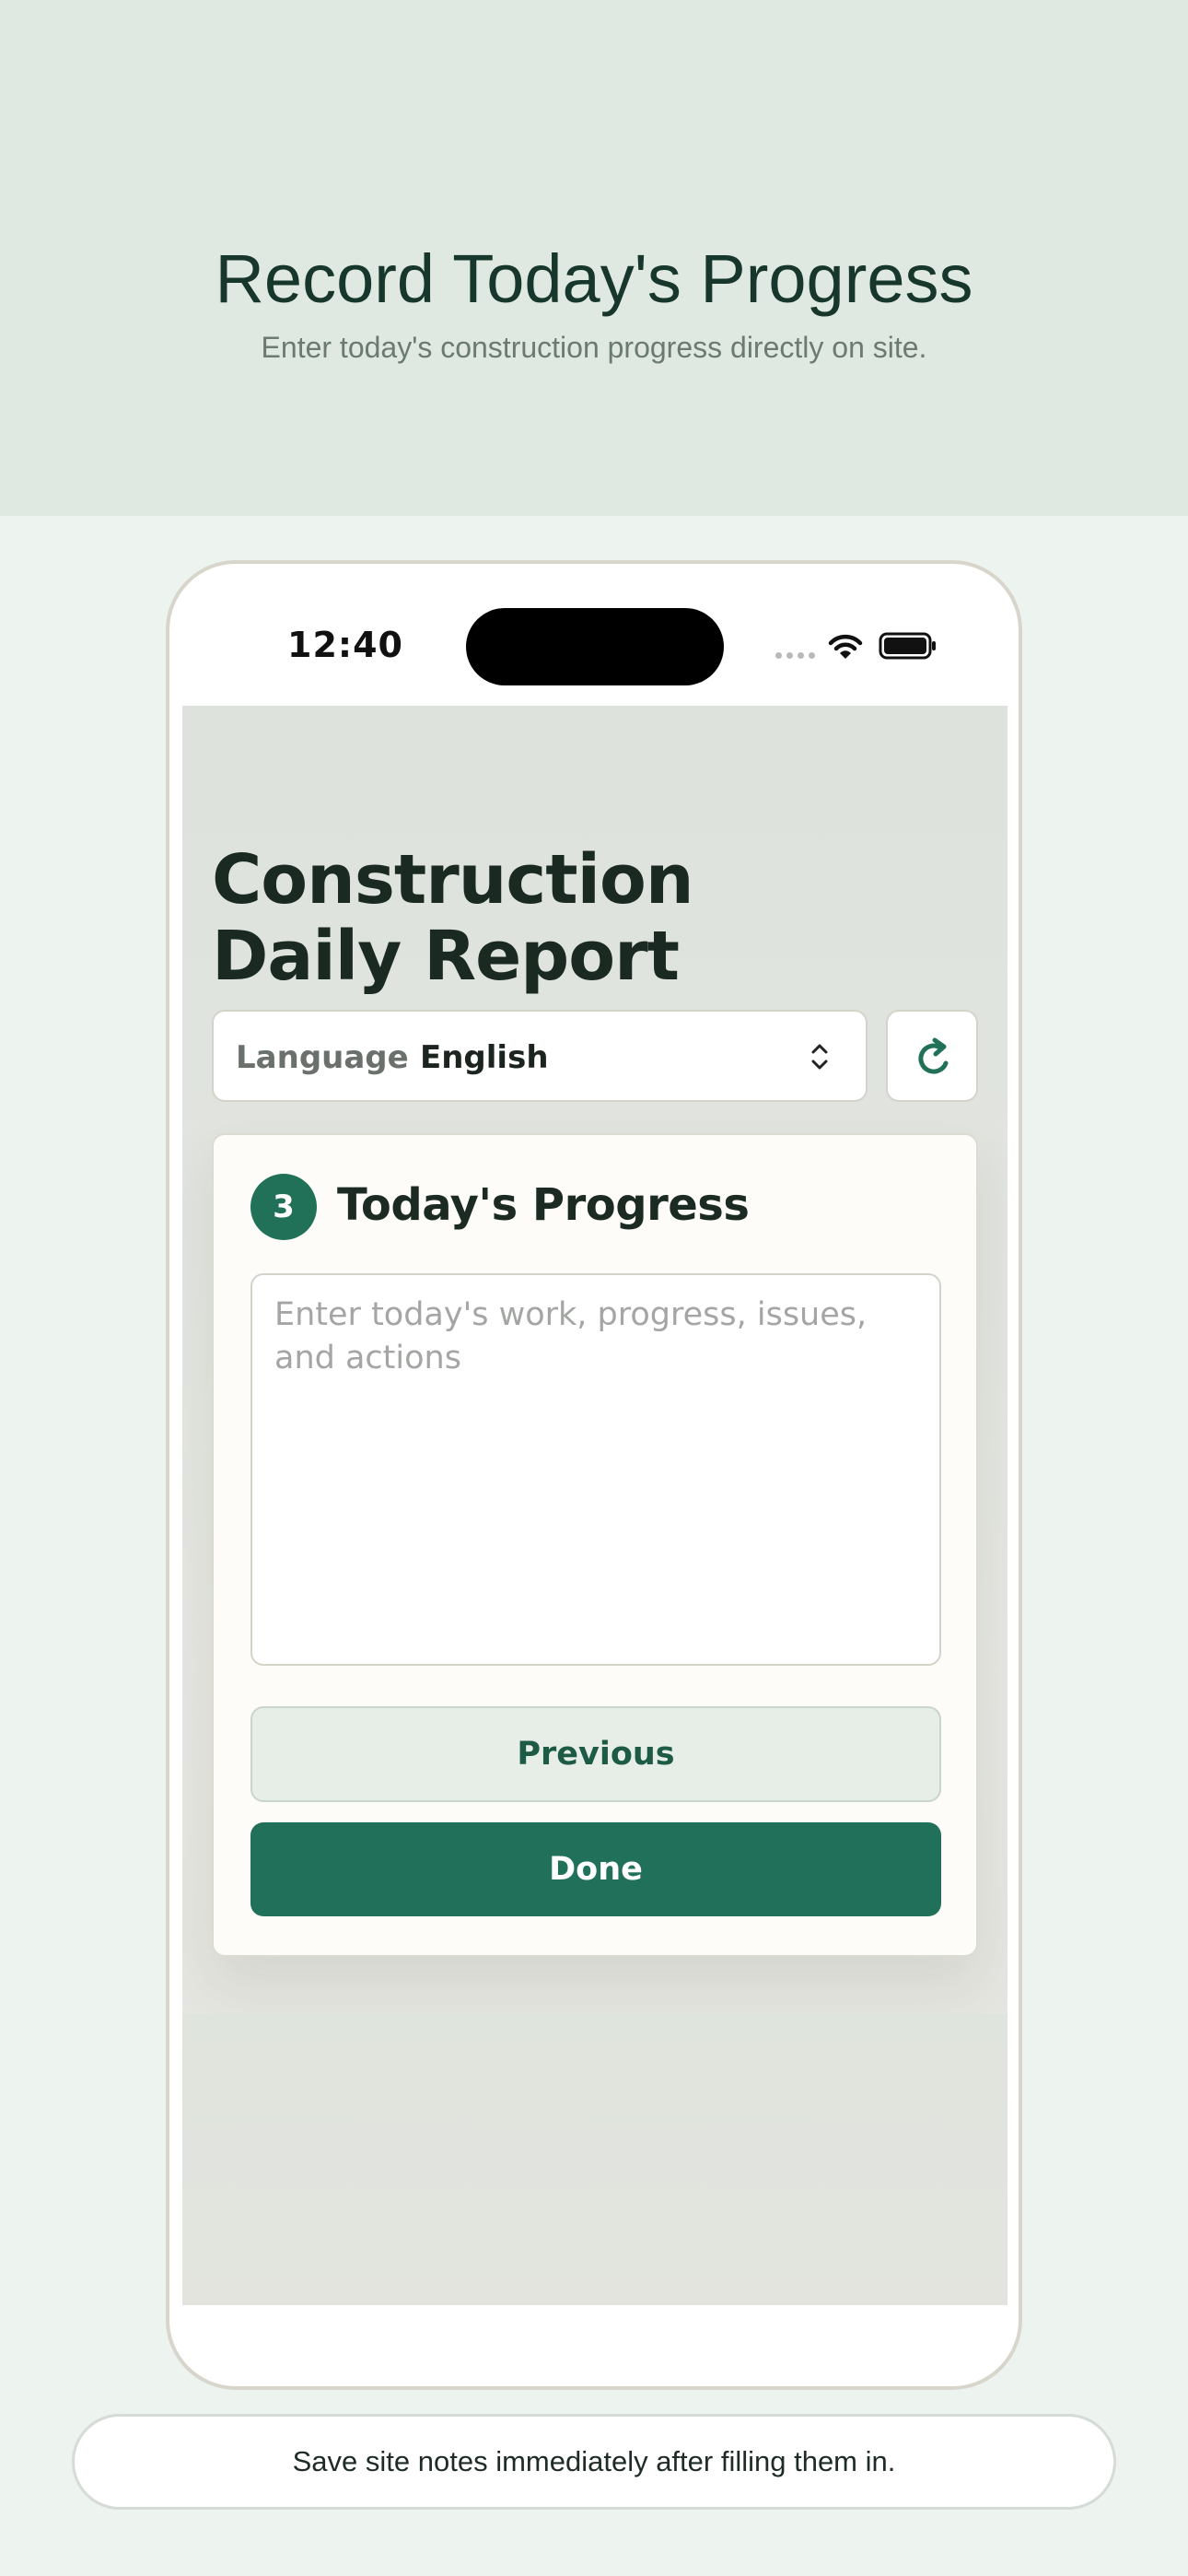 This screenshot has height=2576, width=1188. I want to click on app-title: Construction Daily Report, so click(534, 918).